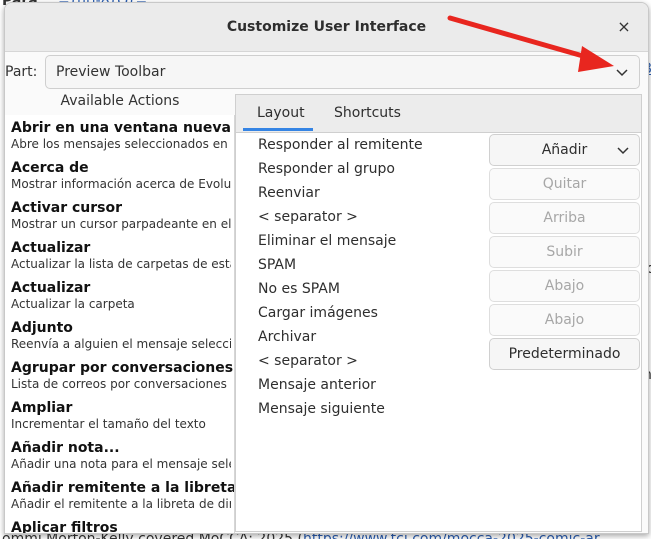 Image resolution: width=651 pixels, height=539 pixels. Describe the element at coordinates (360, 337) in the screenshot. I see `toolbar-list-item: Archivar` at that location.